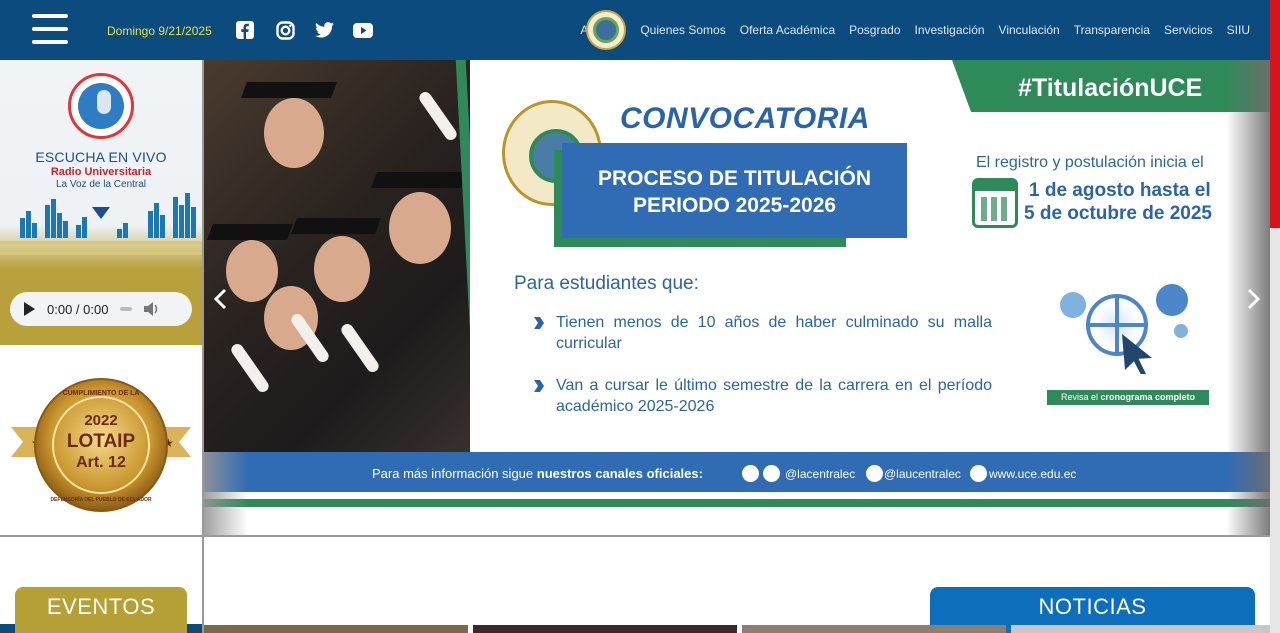  I want to click on bottom-stripe, so click(737, 503).